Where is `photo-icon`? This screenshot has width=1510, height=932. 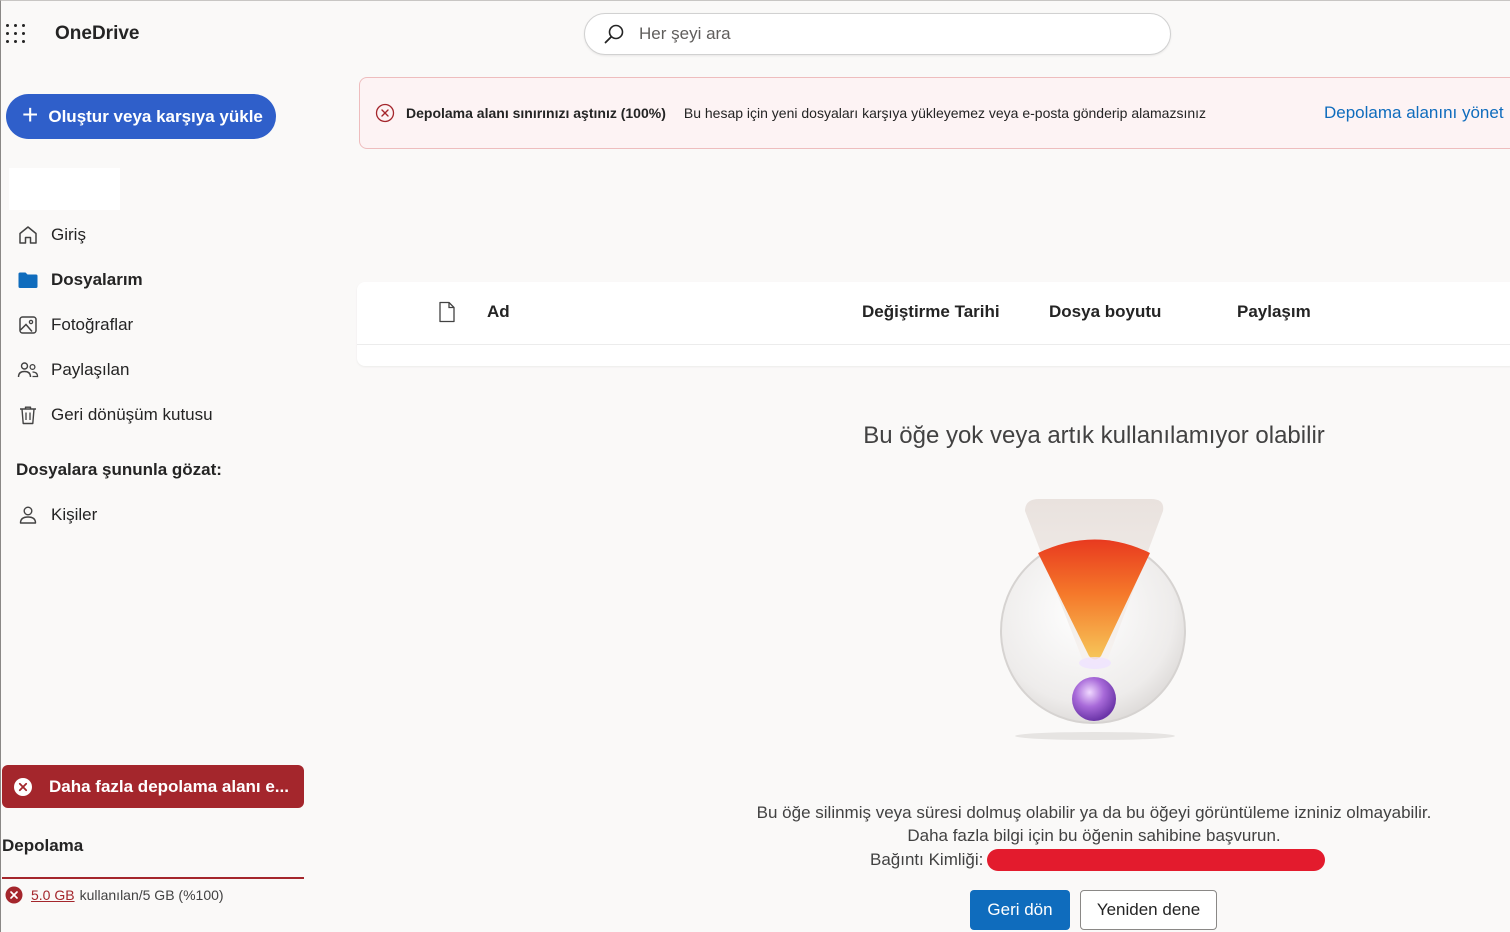
photo-icon is located at coordinates (28, 325).